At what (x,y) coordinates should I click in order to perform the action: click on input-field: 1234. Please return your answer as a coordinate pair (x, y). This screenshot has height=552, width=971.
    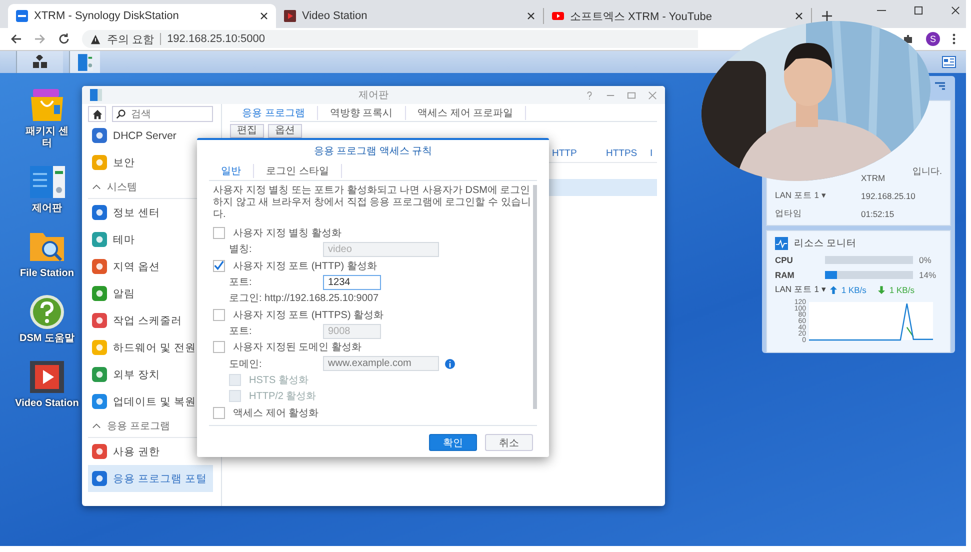
    Looking at the image, I should click on (352, 282).